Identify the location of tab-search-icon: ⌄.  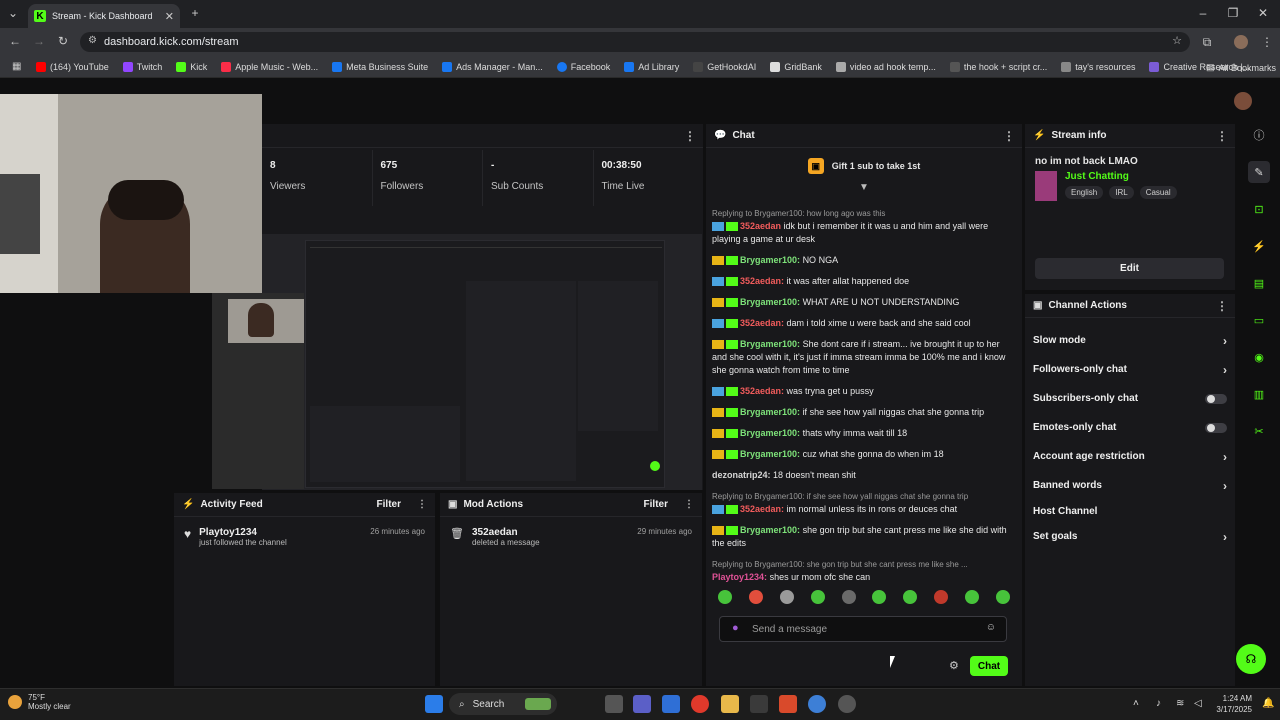
(13, 13).